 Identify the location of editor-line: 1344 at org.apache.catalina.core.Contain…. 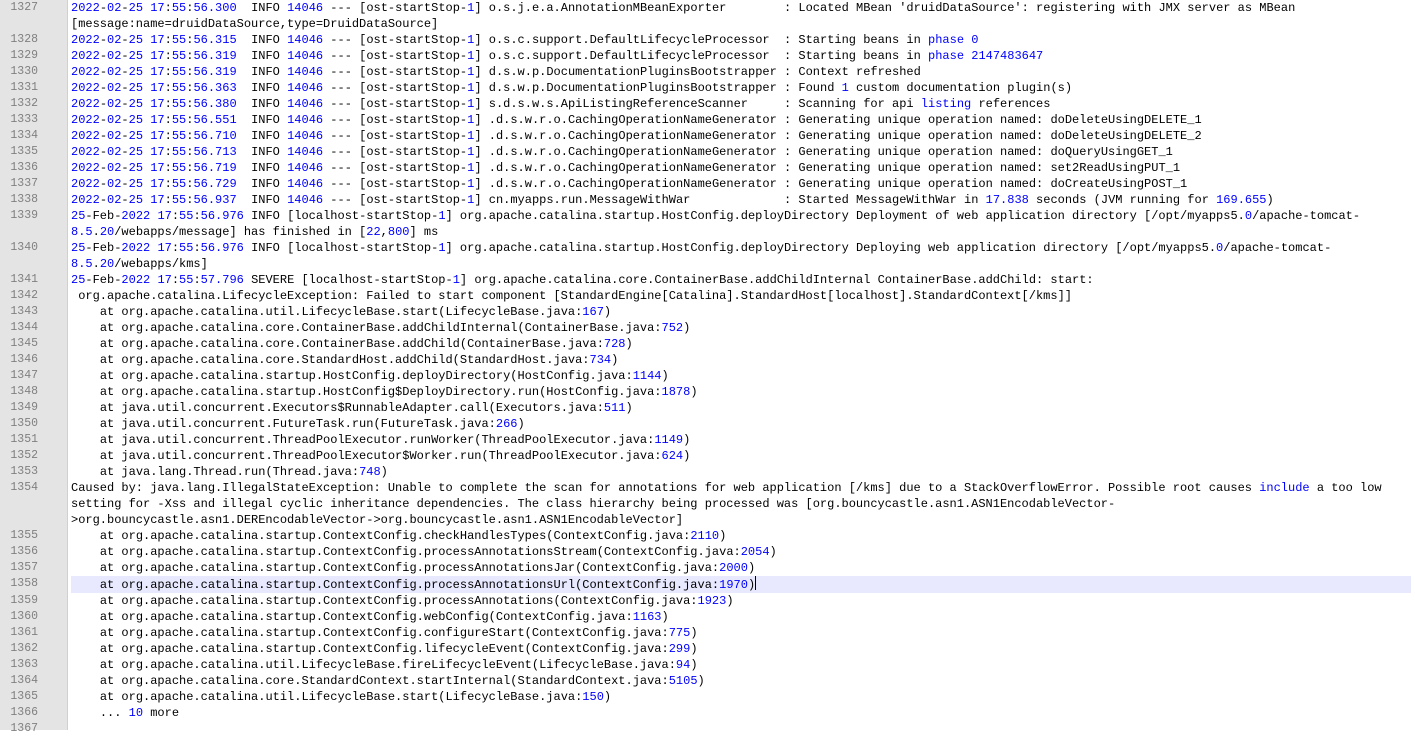
(707, 328).